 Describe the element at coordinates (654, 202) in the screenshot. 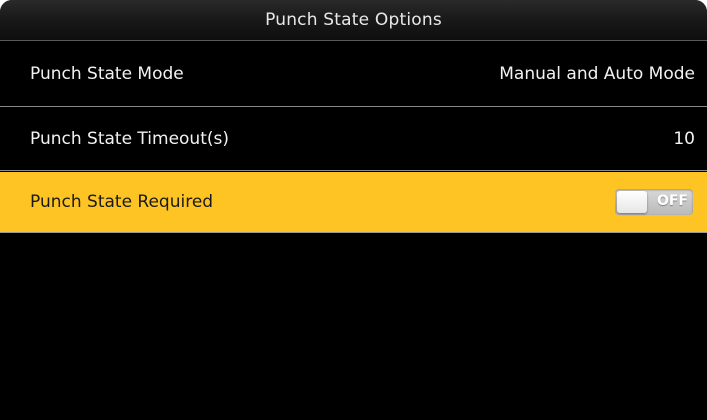

I see `punch-state-required-toggle: OFF` at that location.